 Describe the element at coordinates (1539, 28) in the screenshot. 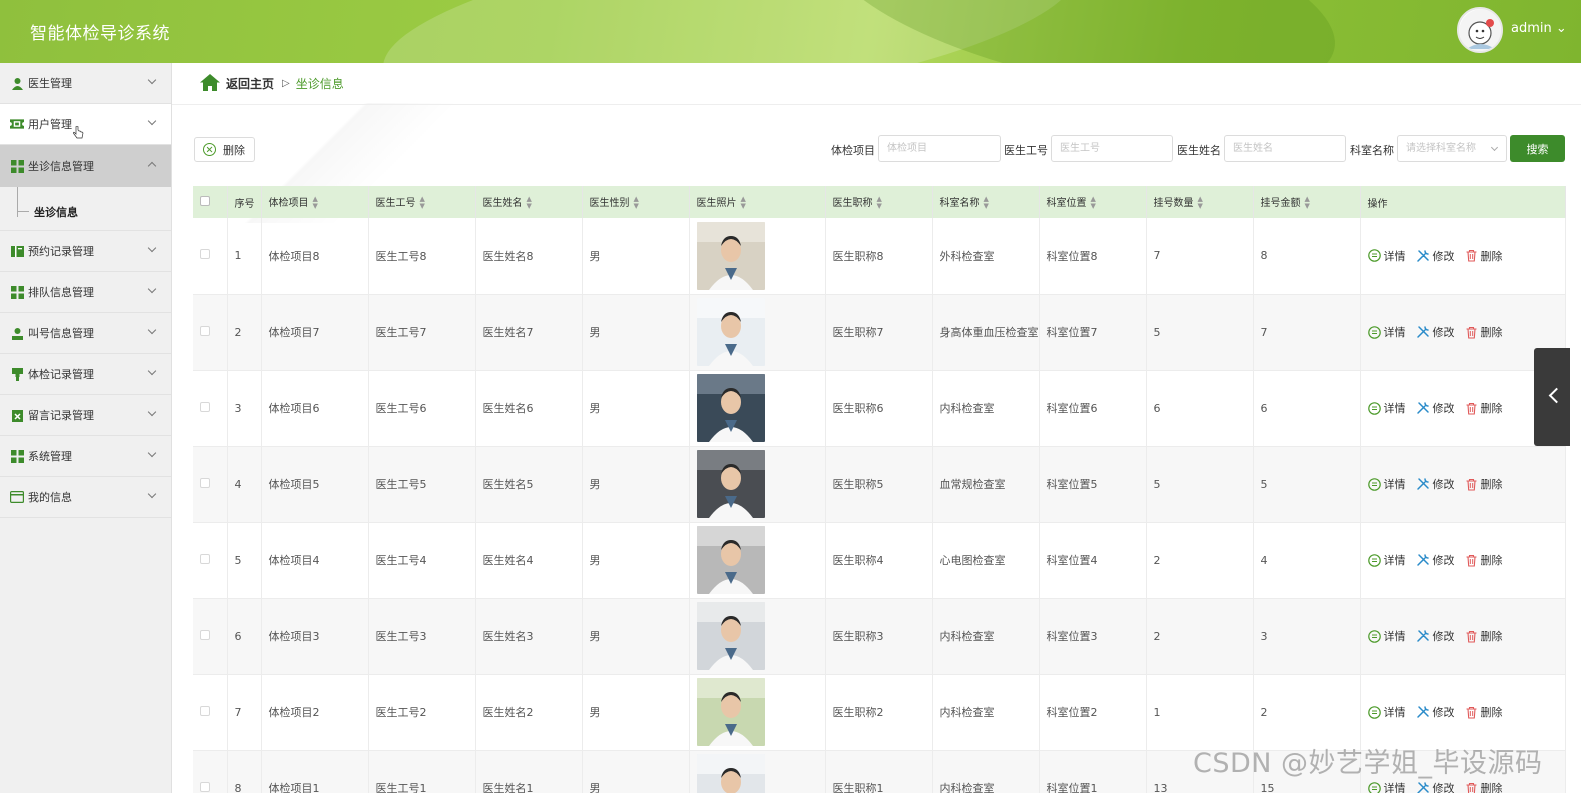

I see `user-menu: admin ⌄` at that location.